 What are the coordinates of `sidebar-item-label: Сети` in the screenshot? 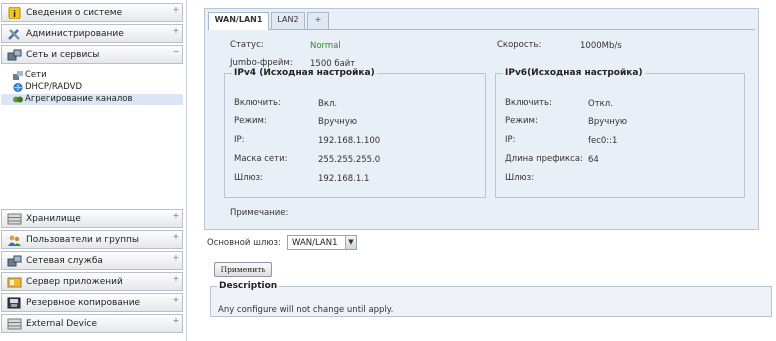 It's located at (36, 75).